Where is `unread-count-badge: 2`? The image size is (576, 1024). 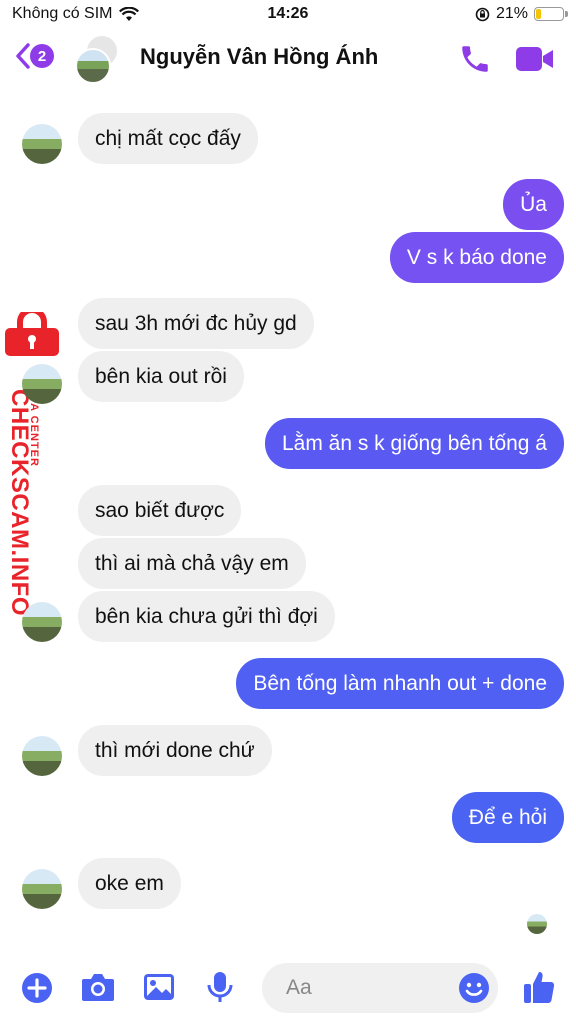
unread-count-badge: 2 is located at coordinates (42, 56).